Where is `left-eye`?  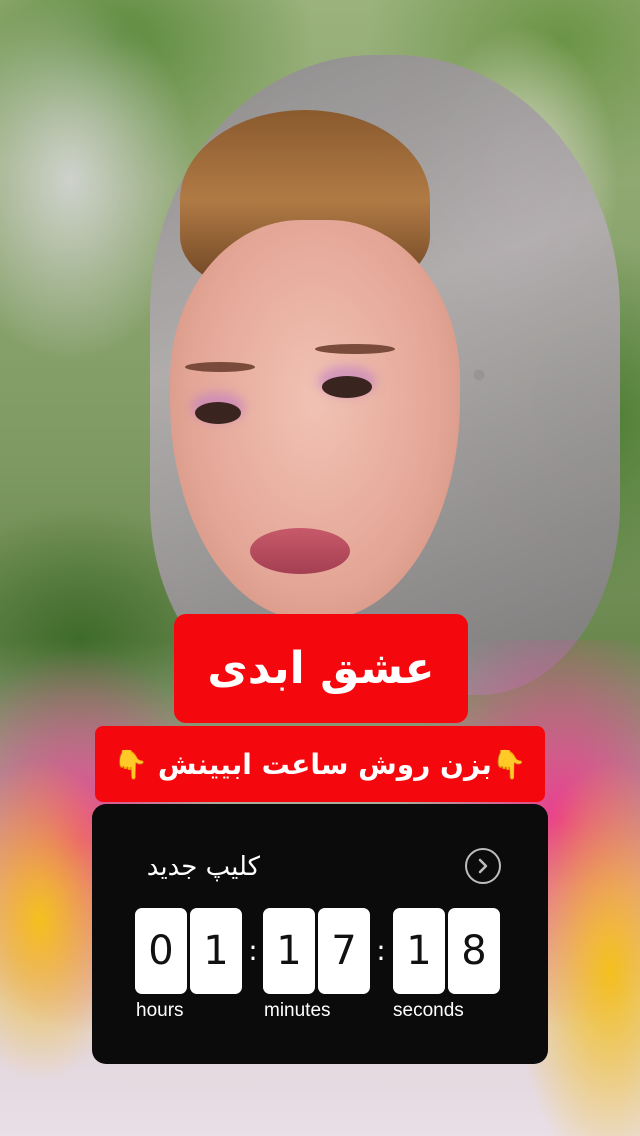
left-eye is located at coordinates (218, 413).